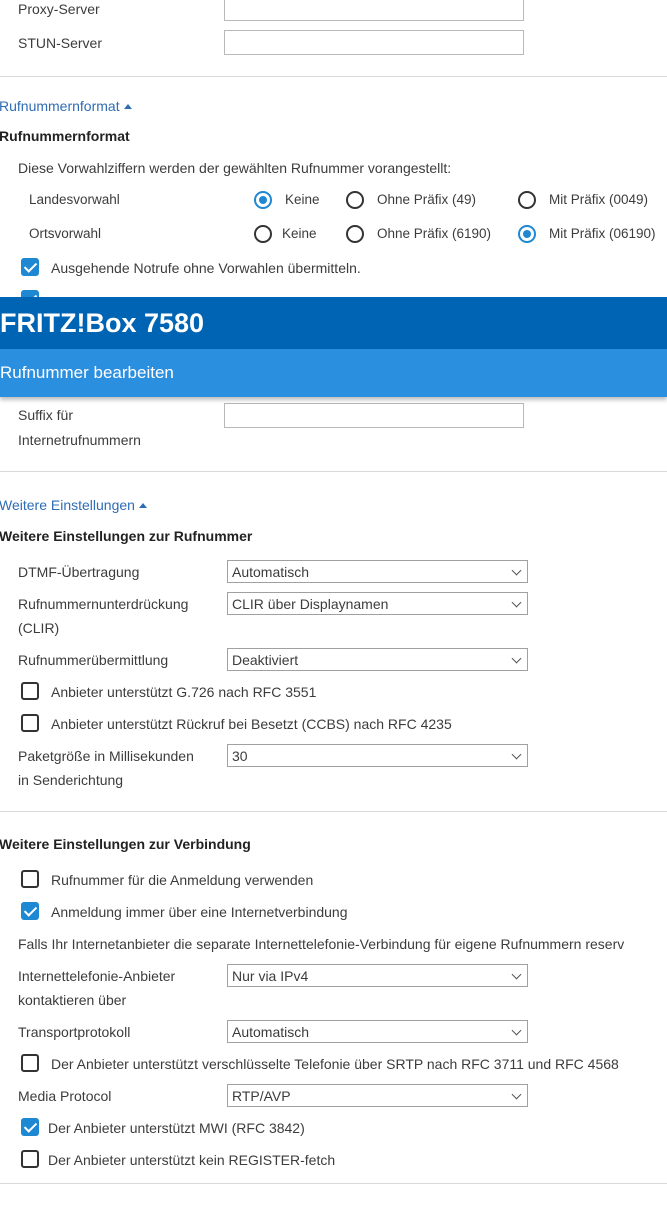 The height and width of the screenshot is (1213, 667). Describe the element at coordinates (59, 9) in the screenshot. I see `proxy-server-label: Proxy-Server` at that location.